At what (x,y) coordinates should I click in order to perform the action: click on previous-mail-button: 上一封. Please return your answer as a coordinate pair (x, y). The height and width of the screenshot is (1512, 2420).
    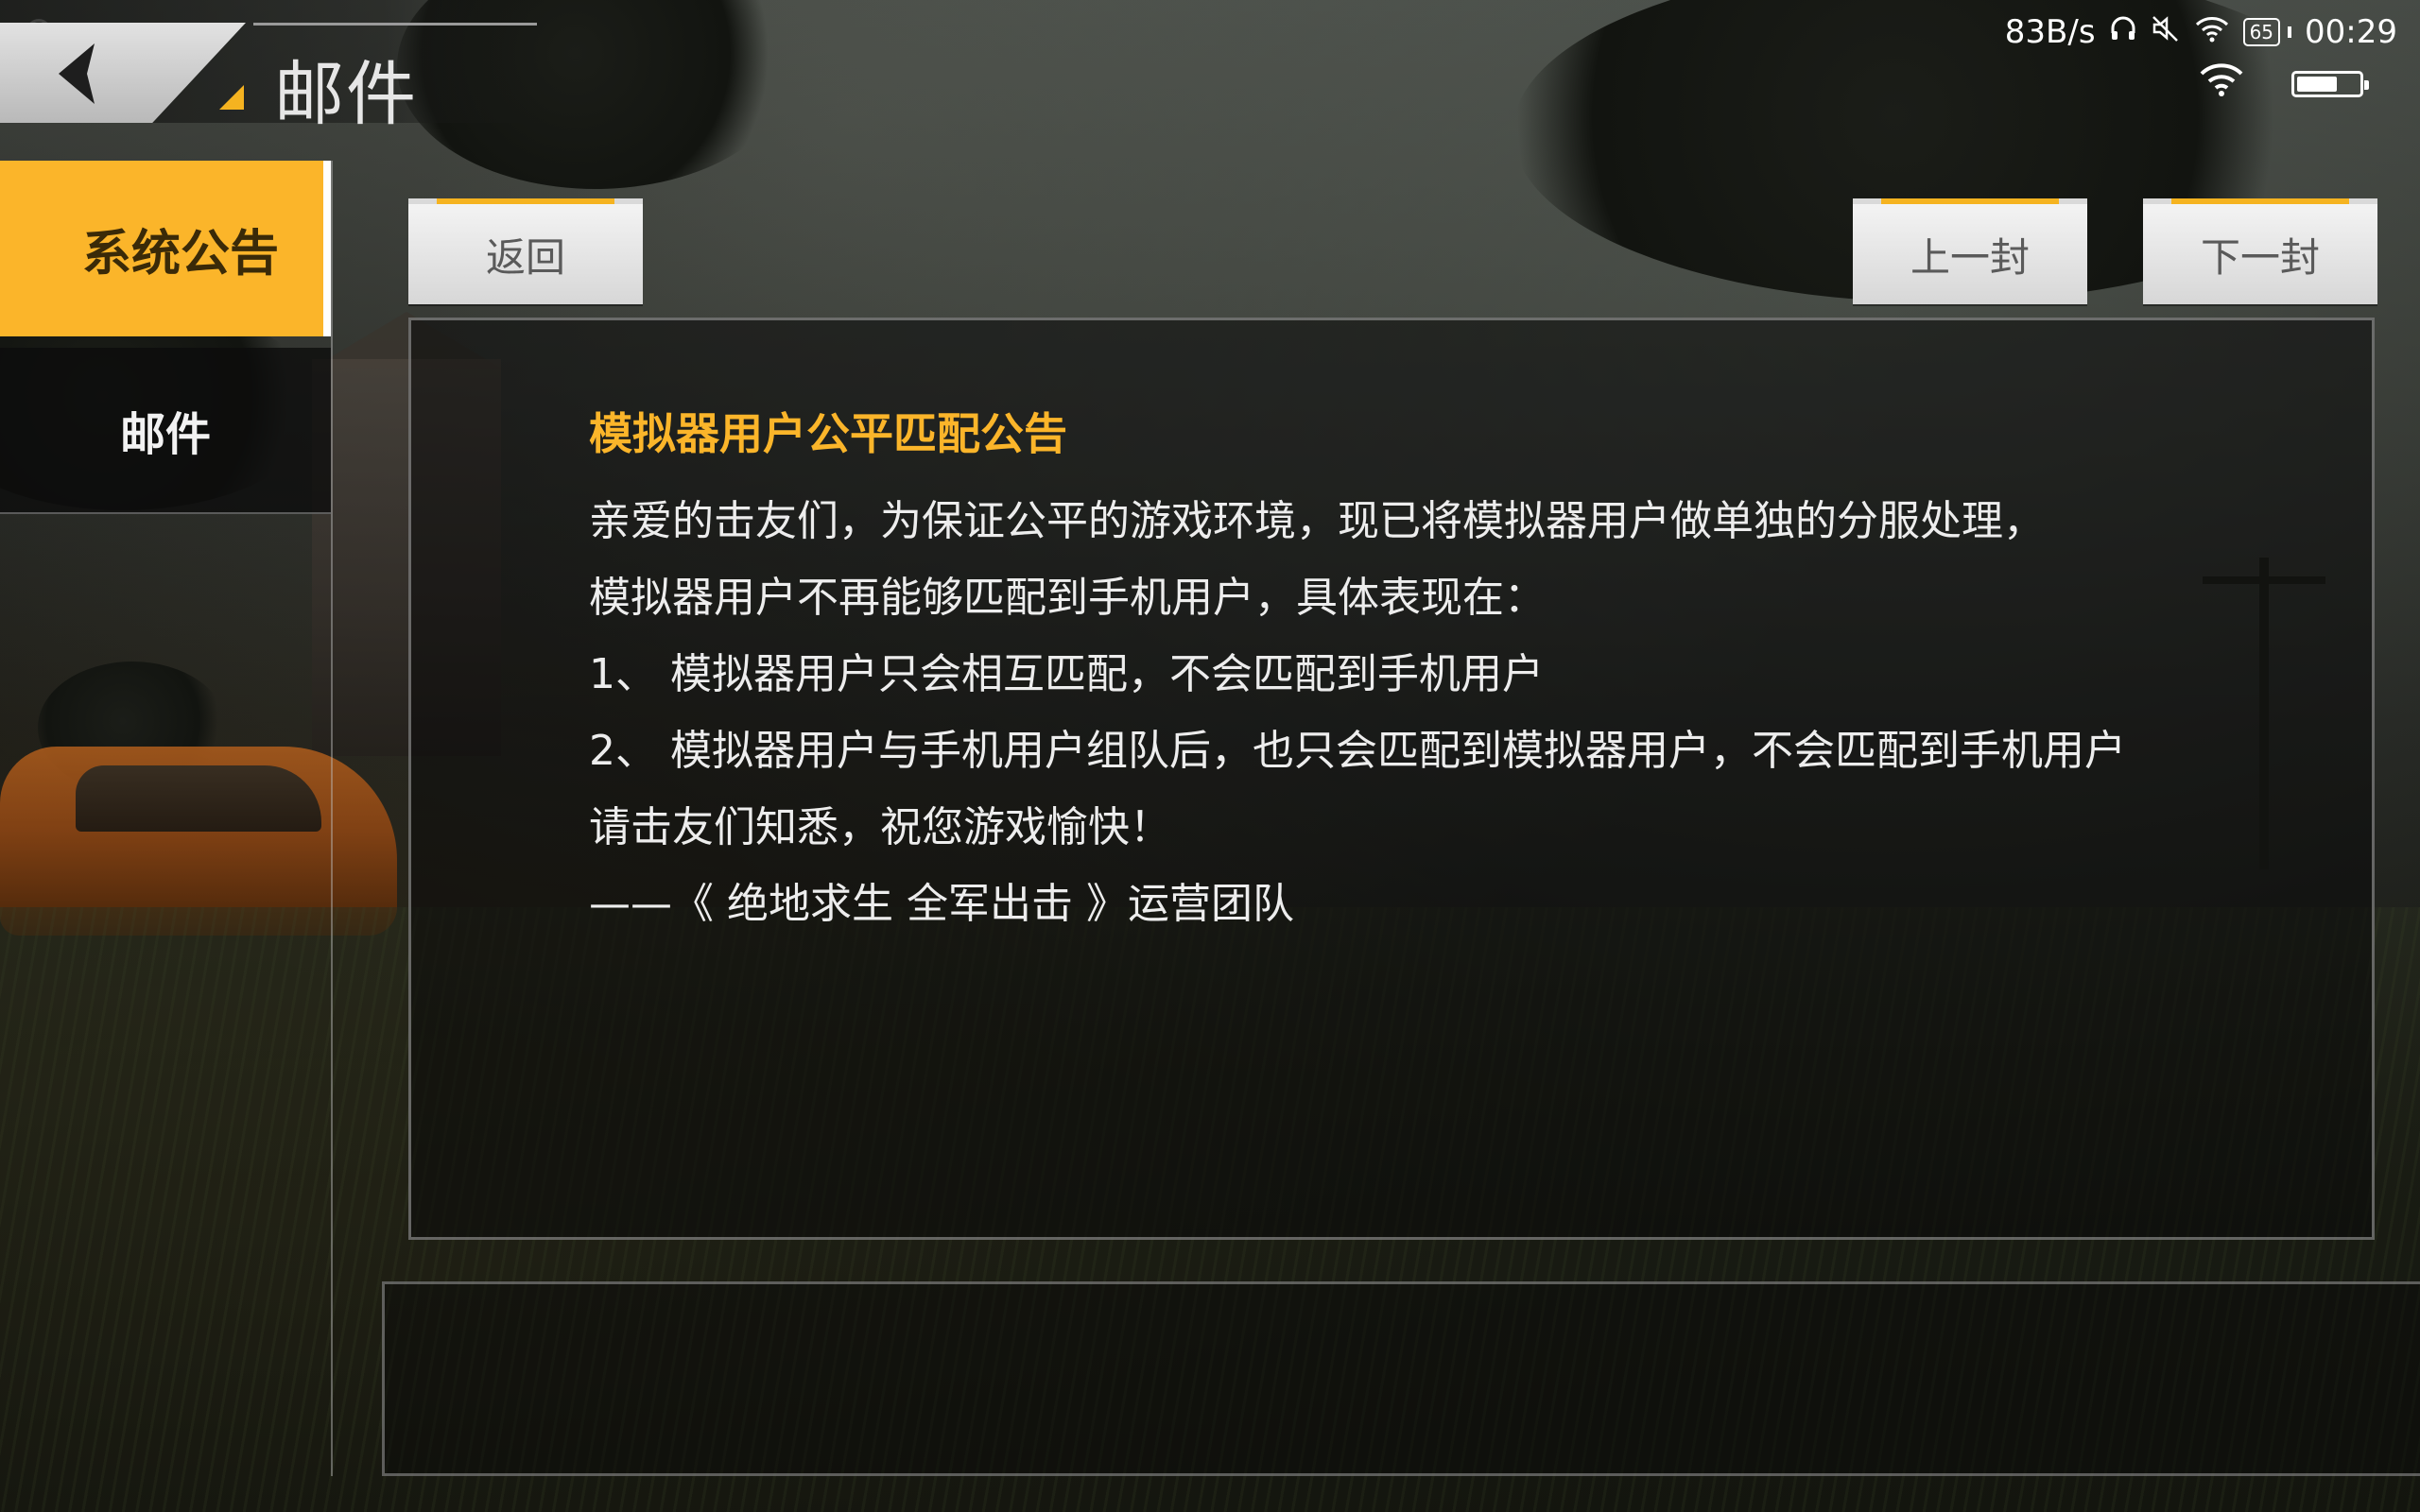
    Looking at the image, I should click on (1970, 251).